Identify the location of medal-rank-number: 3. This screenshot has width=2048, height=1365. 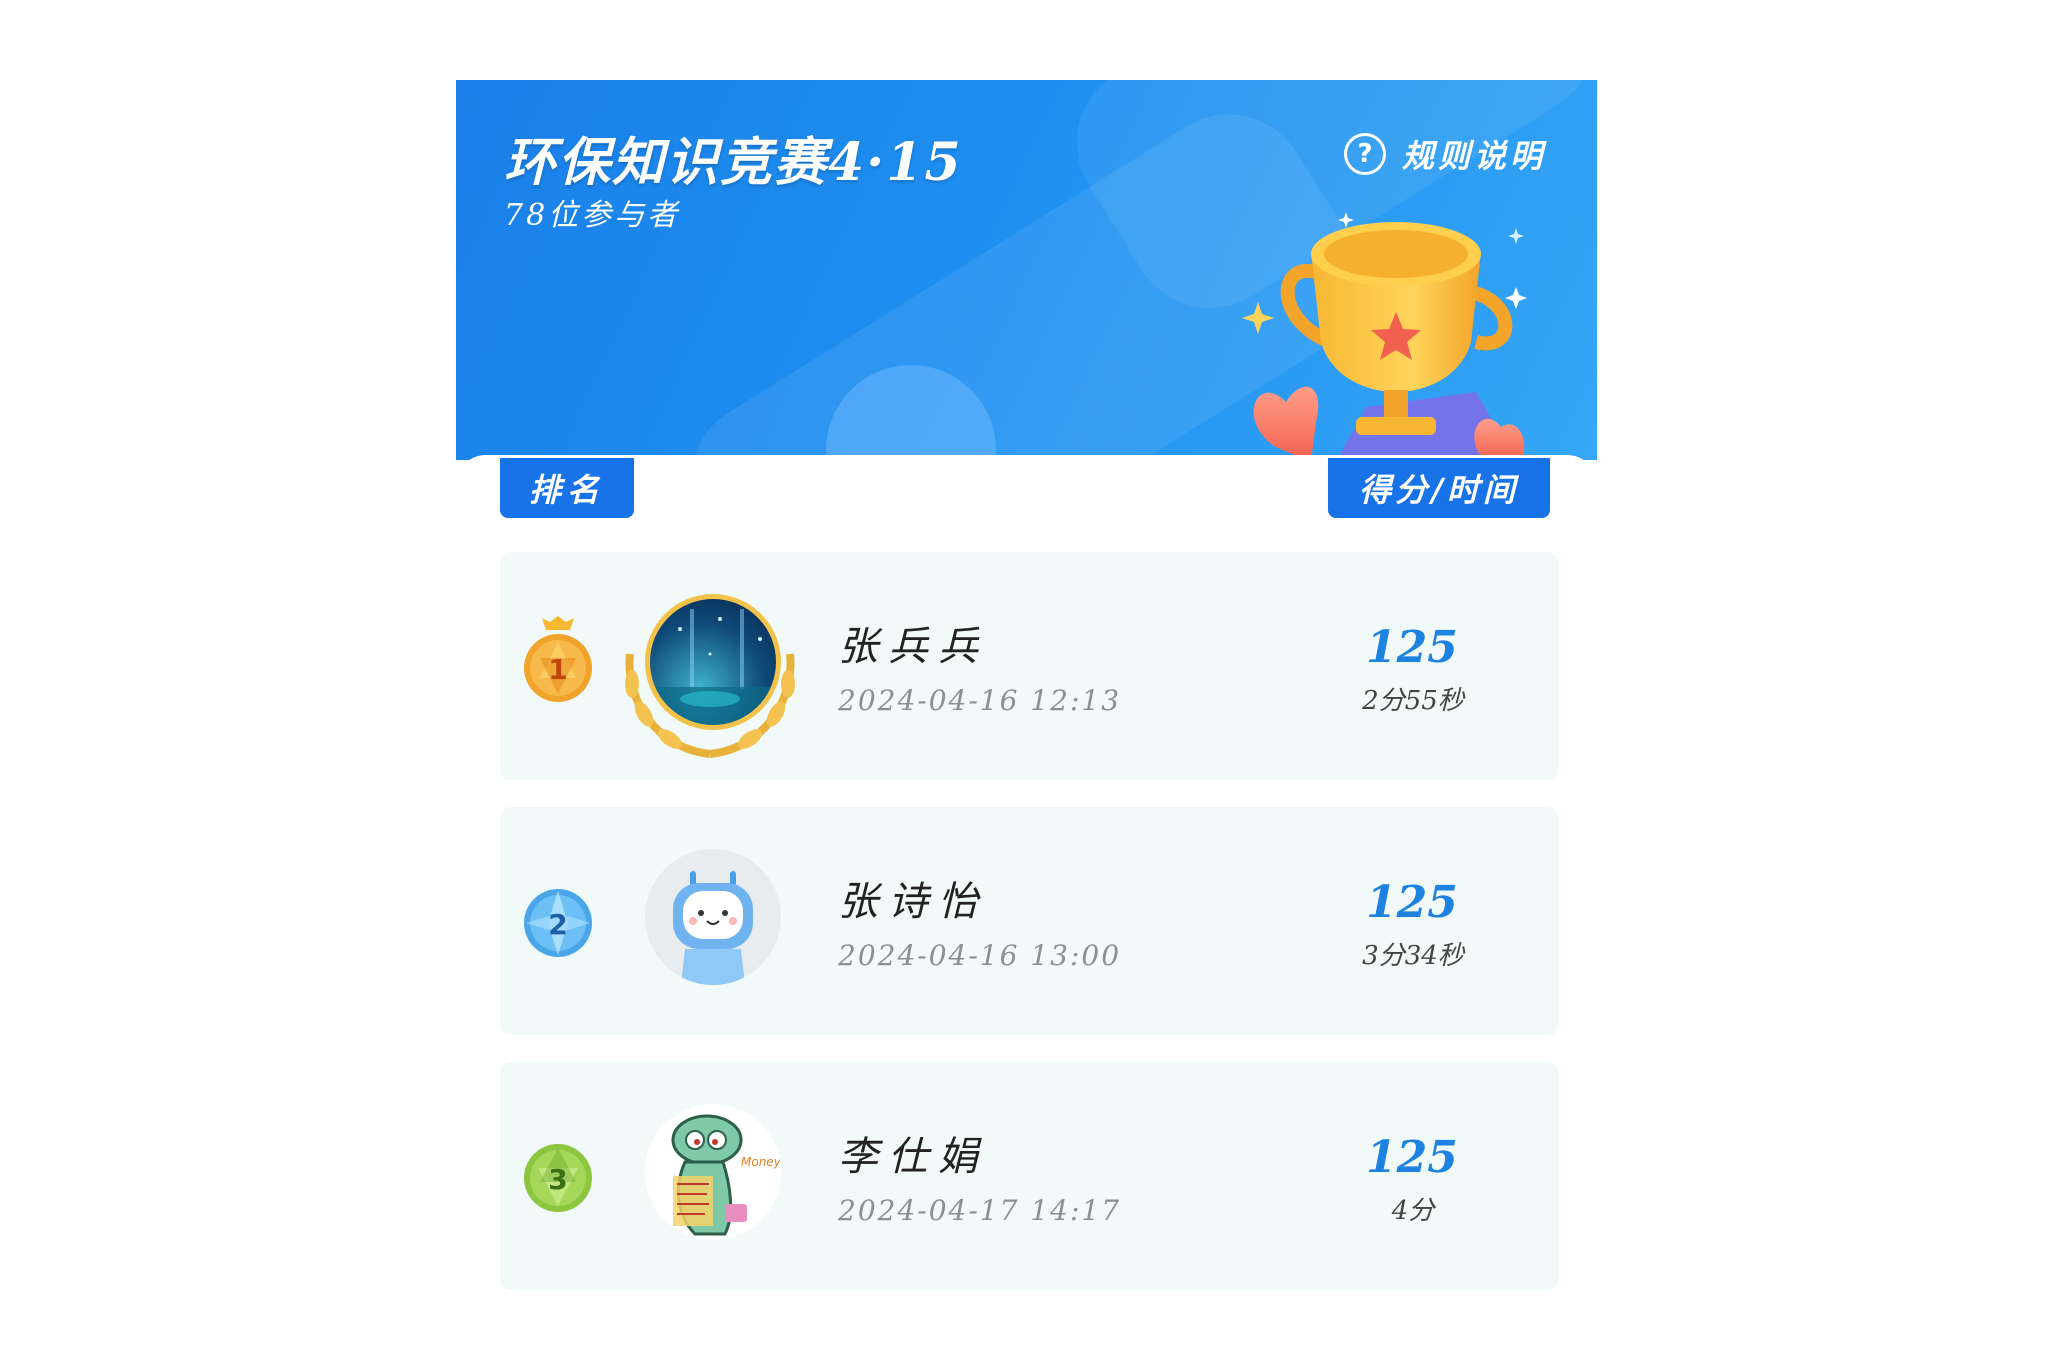
(557, 1179).